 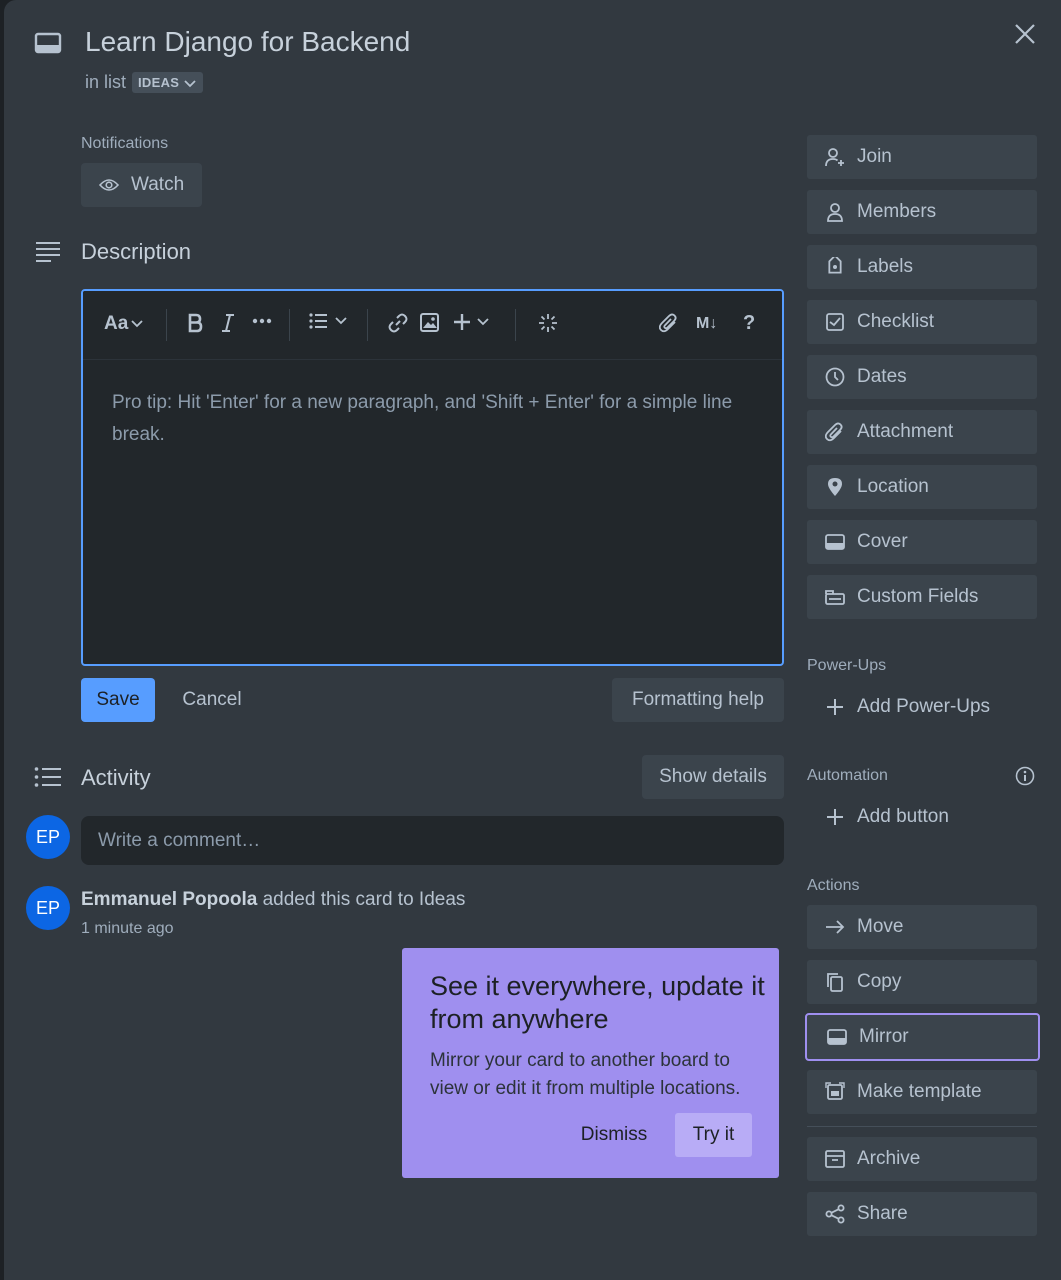 What do you see at coordinates (905, 431) in the screenshot?
I see `attachment-label: Attachment` at bounding box center [905, 431].